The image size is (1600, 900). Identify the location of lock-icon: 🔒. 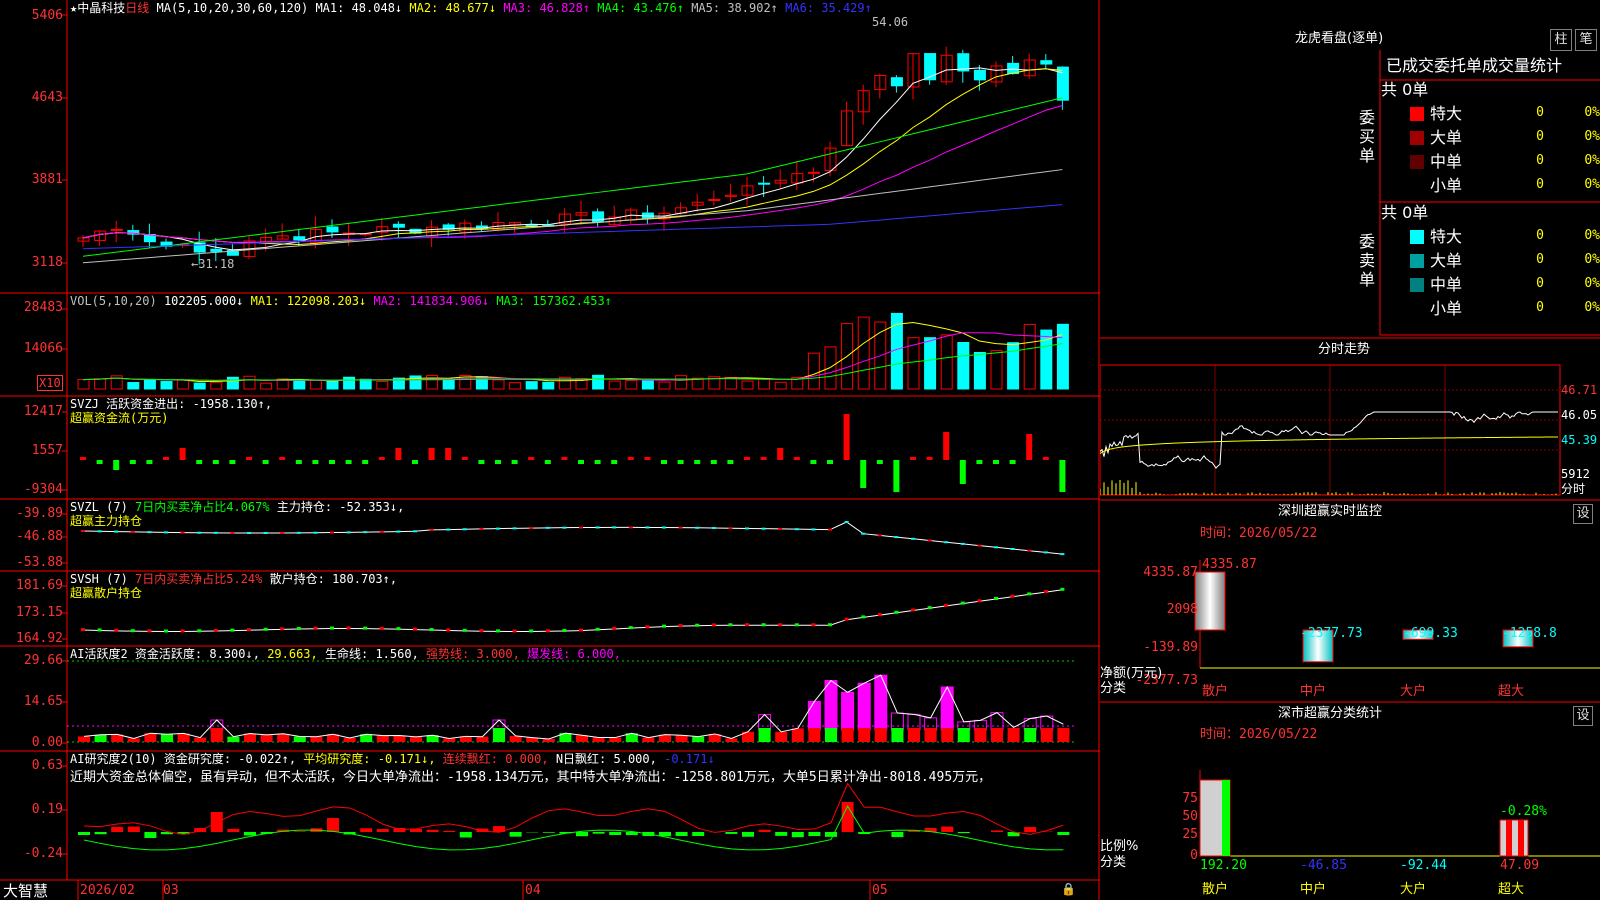
(1068, 889).